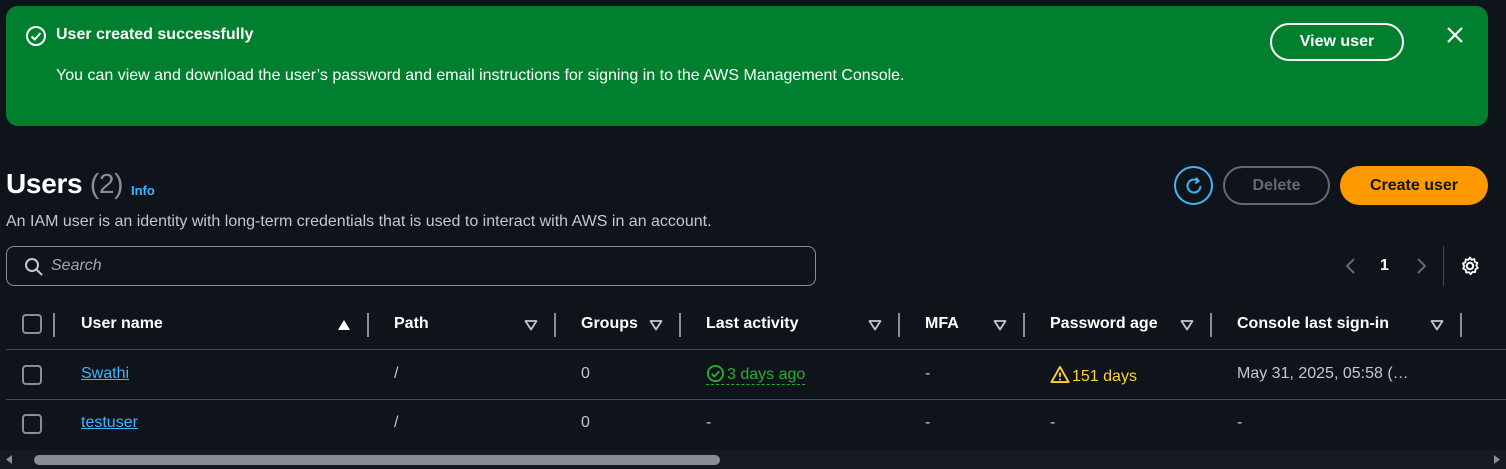  Describe the element at coordinates (1104, 376) in the screenshot. I see `password-age-text: 151 days` at that location.